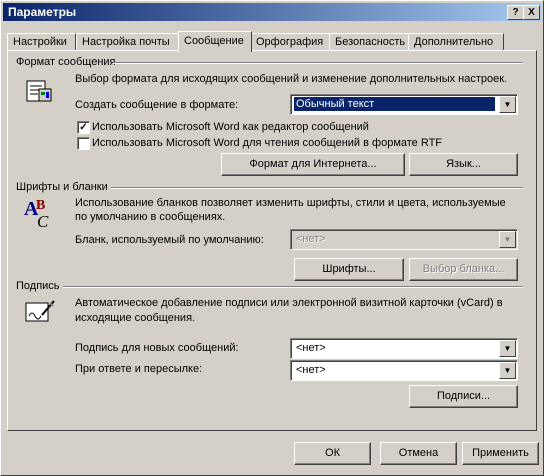 The width and height of the screenshot is (544, 476). I want to click on title-bar: Параметры ? X, so click(272, 12).